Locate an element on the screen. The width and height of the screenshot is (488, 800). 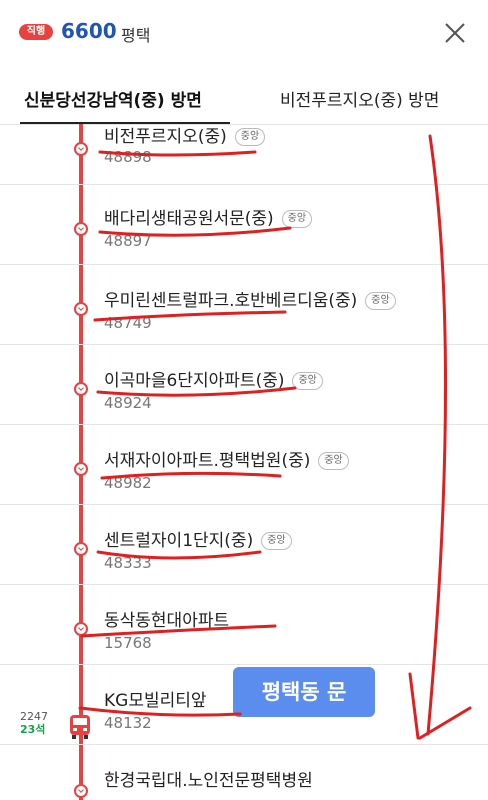
close-icon is located at coordinates (455, 33).